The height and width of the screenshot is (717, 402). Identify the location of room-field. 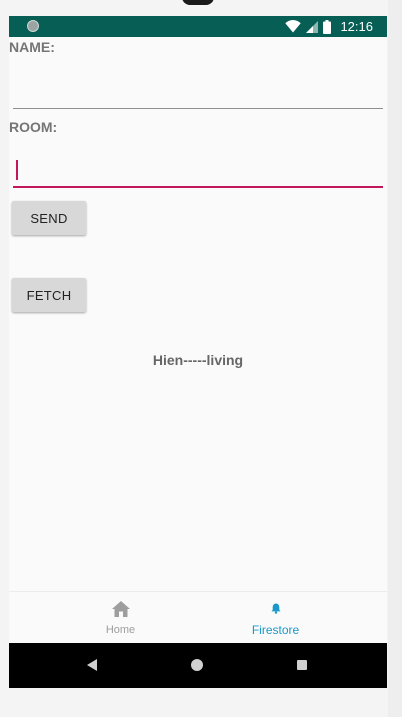
(198, 171).